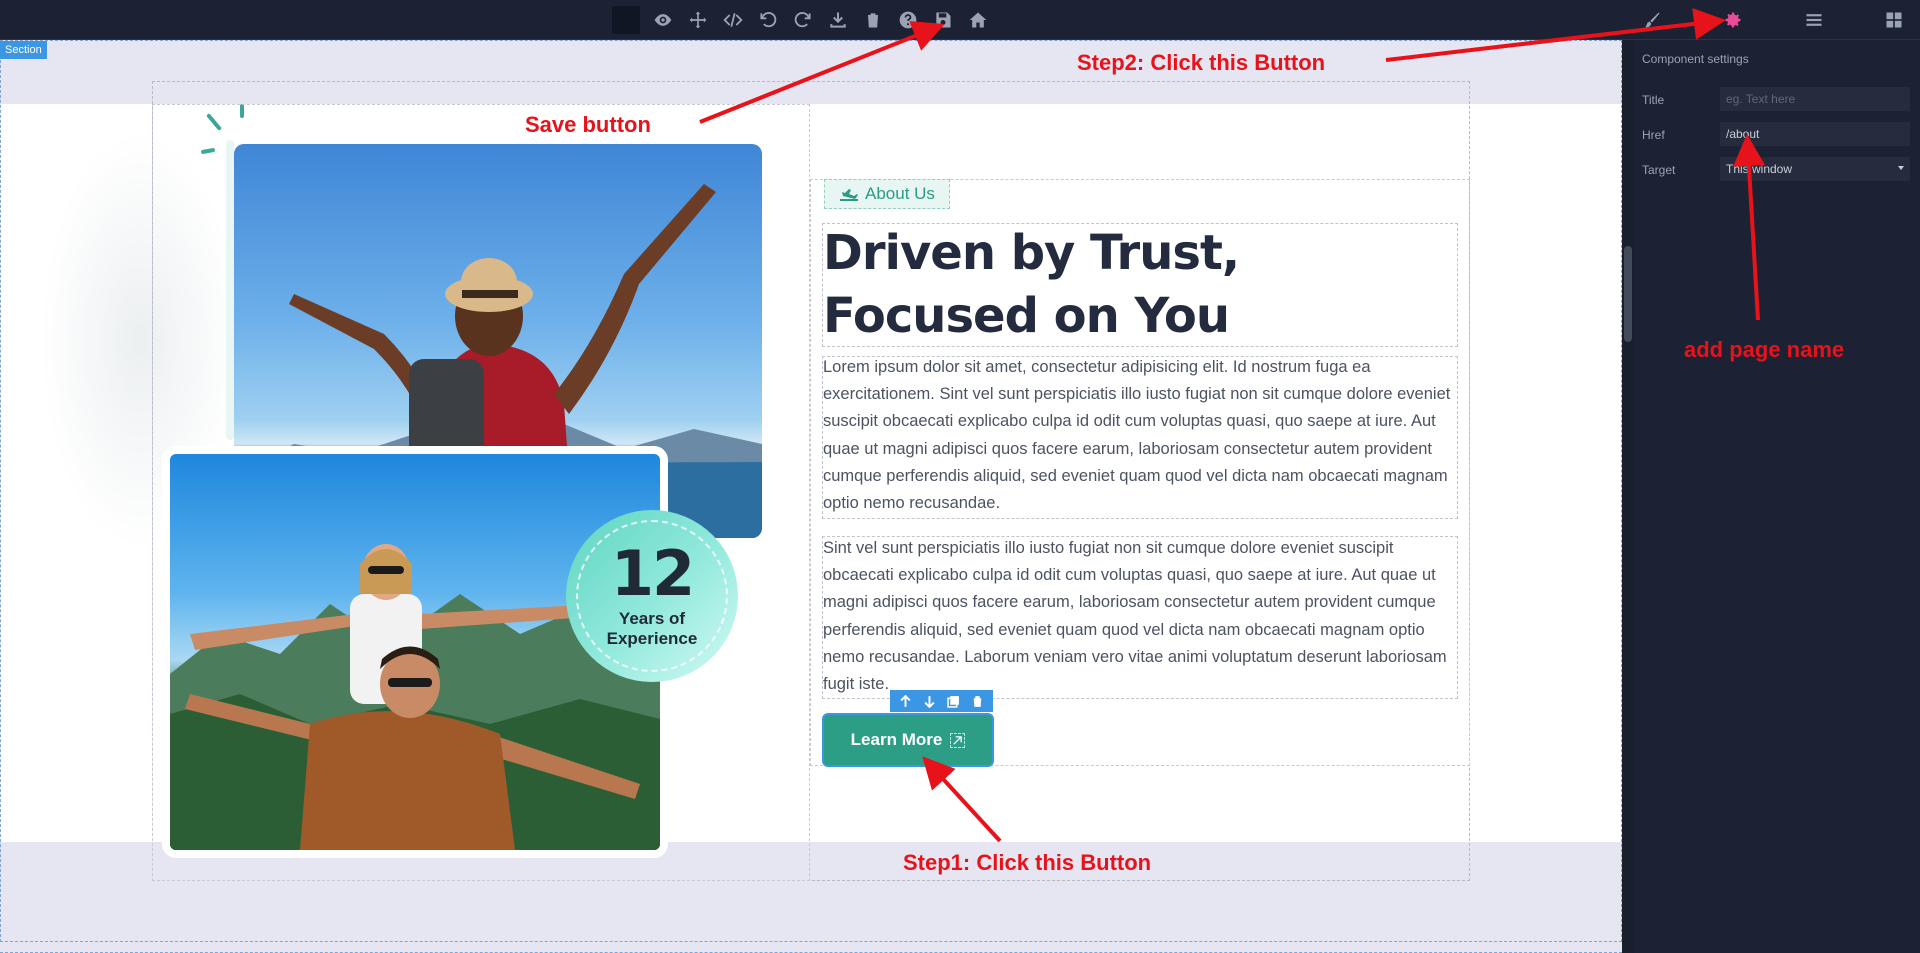 Image resolution: width=1920 pixels, height=953 pixels. Describe the element at coordinates (930, 701) in the screenshot. I see `move-down-icon` at that location.